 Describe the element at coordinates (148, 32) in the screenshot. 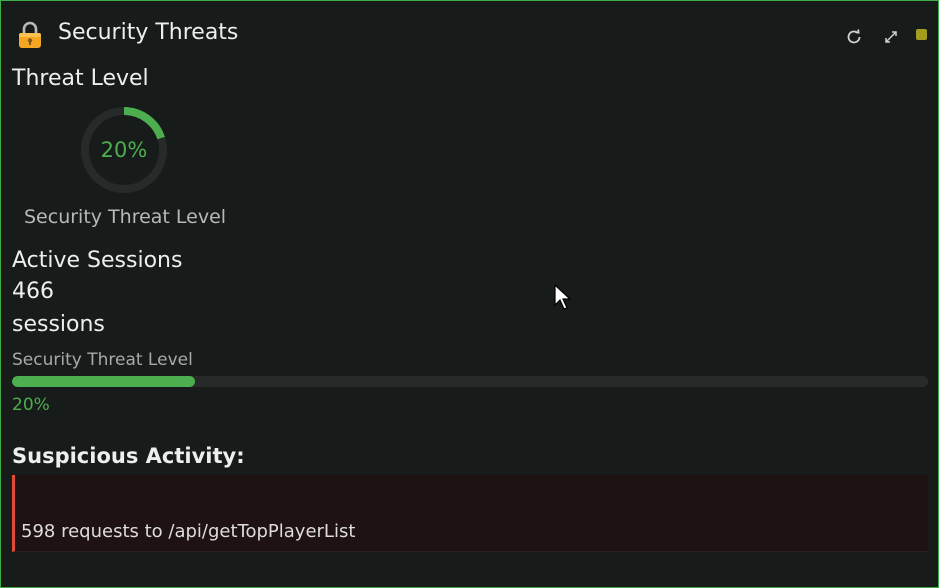

I see `panel-title: Security Threats` at that location.